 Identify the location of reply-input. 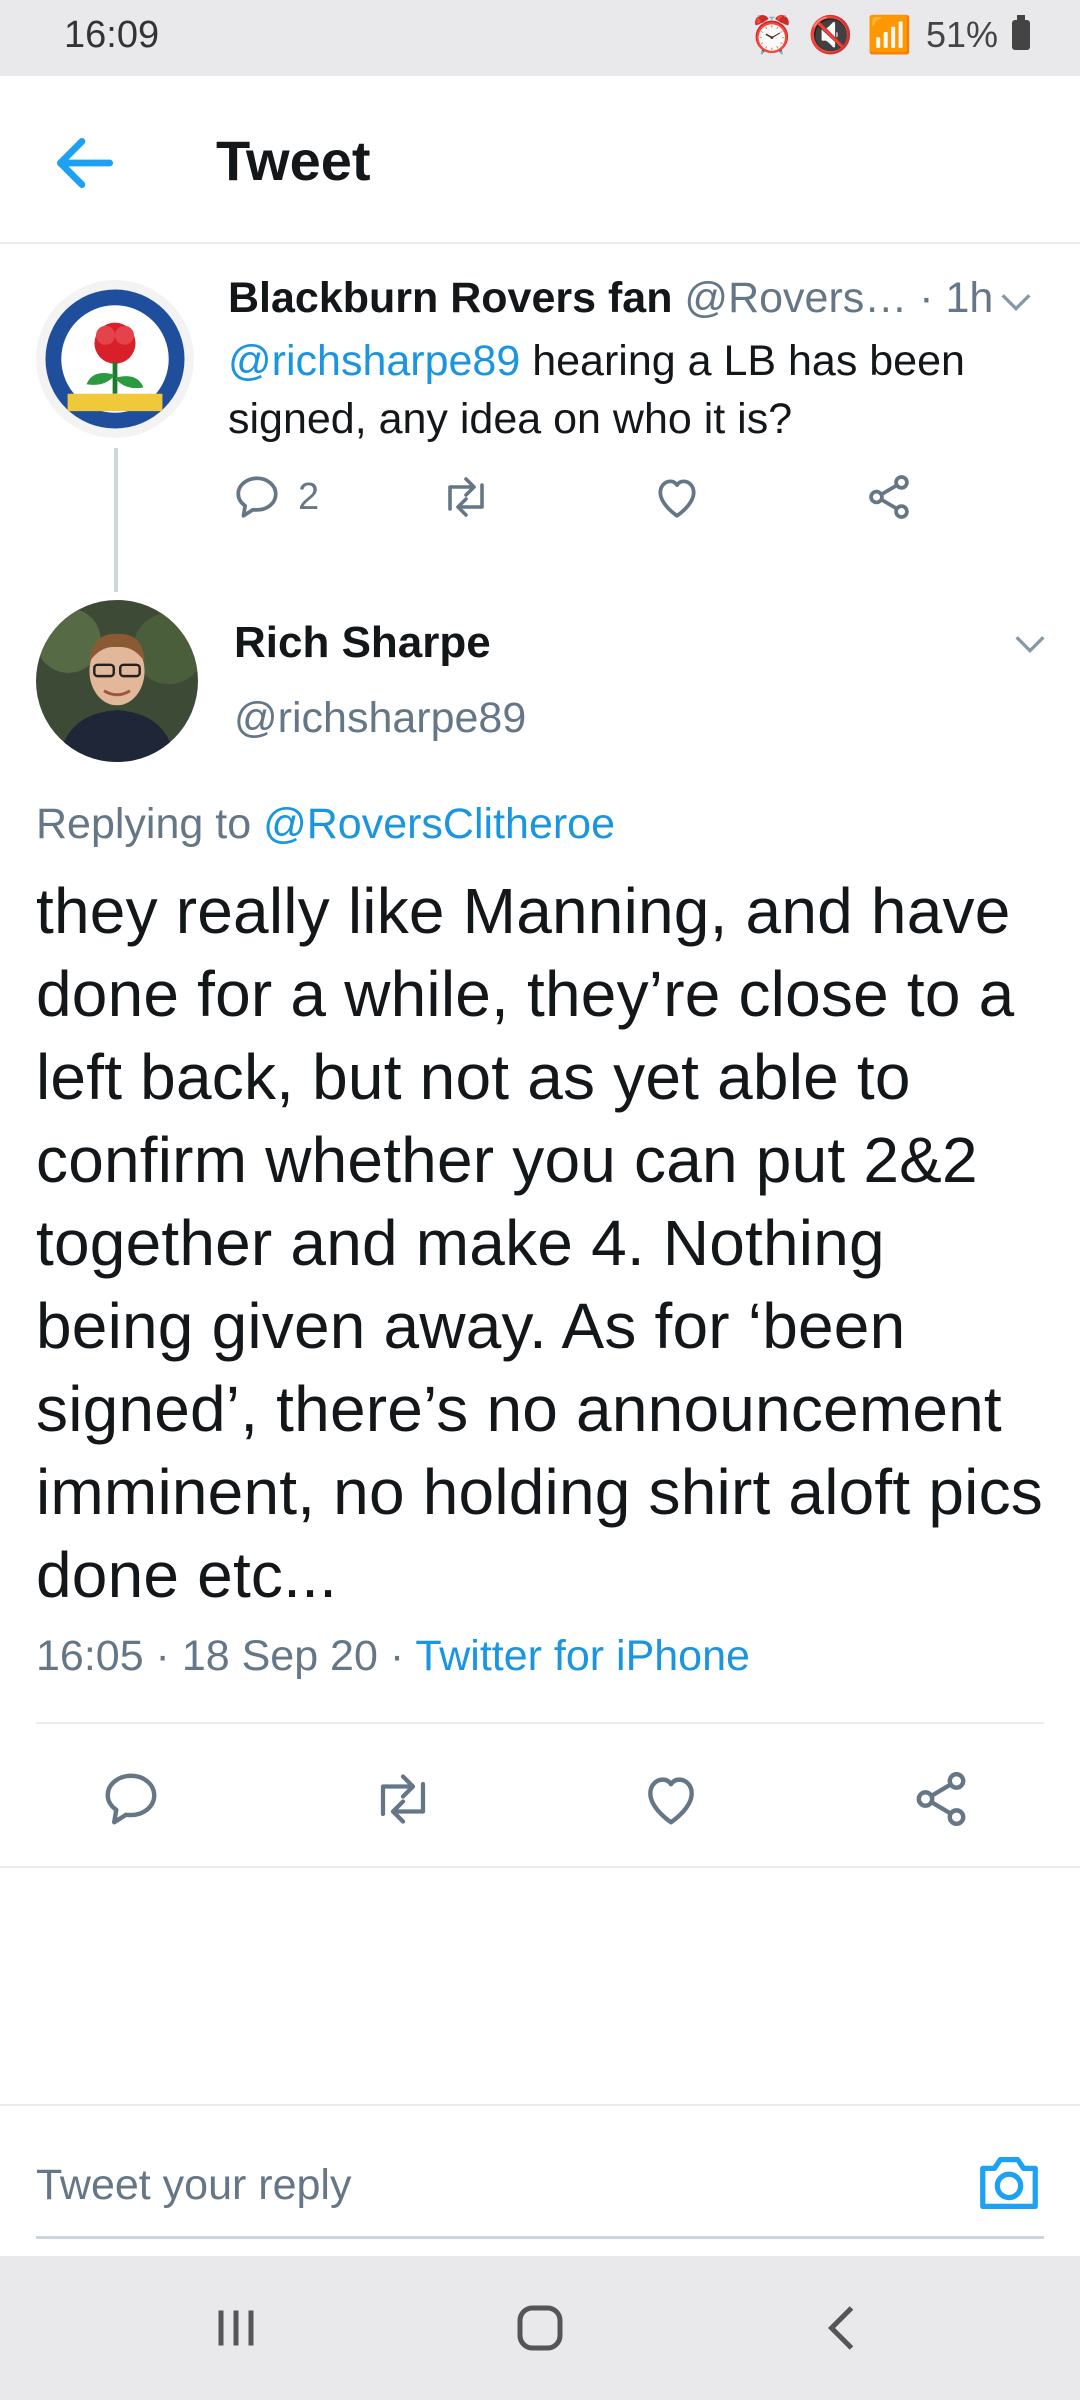
(486, 2185).